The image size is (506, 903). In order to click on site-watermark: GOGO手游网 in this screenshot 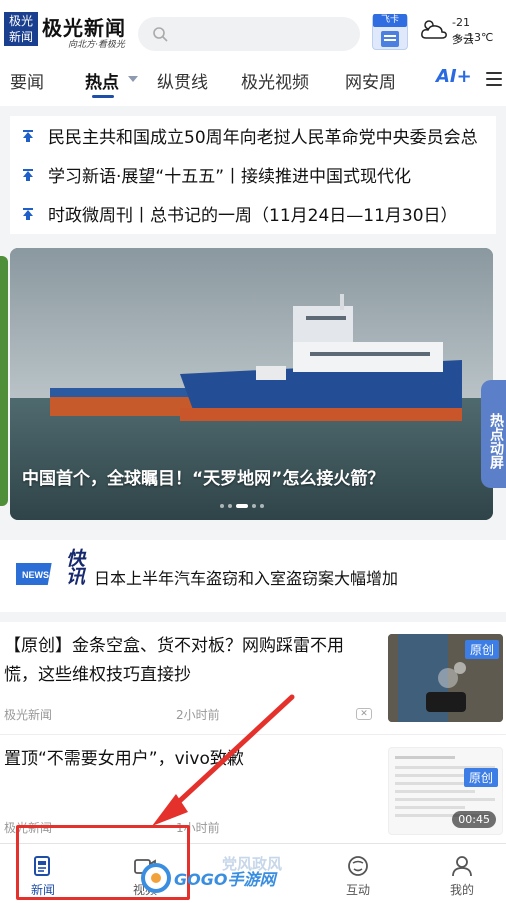, I will do `click(220, 880)`.